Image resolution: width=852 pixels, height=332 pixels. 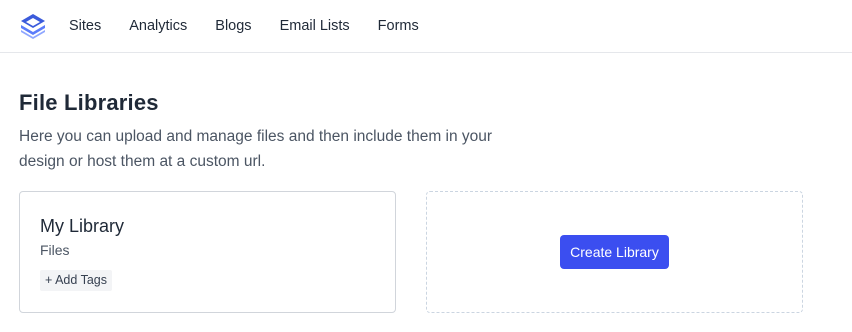 I want to click on nav-blogs: Blogs, so click(x=233, y=26).